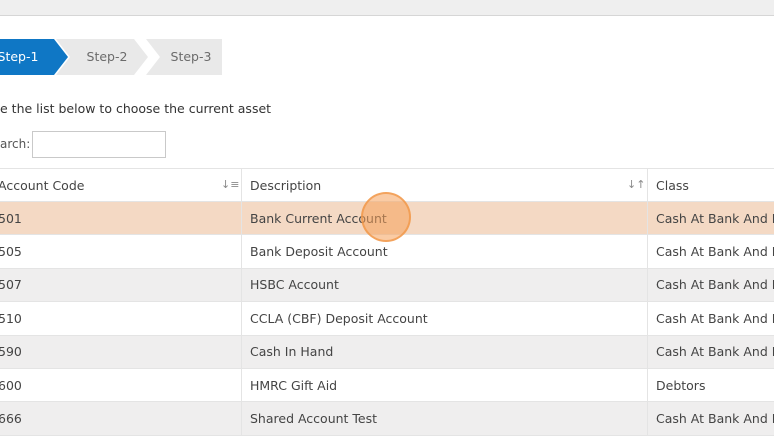 This screenshot has width=774, height=436. I want to click on step-3-tab: Step-3, so click(184, 57).